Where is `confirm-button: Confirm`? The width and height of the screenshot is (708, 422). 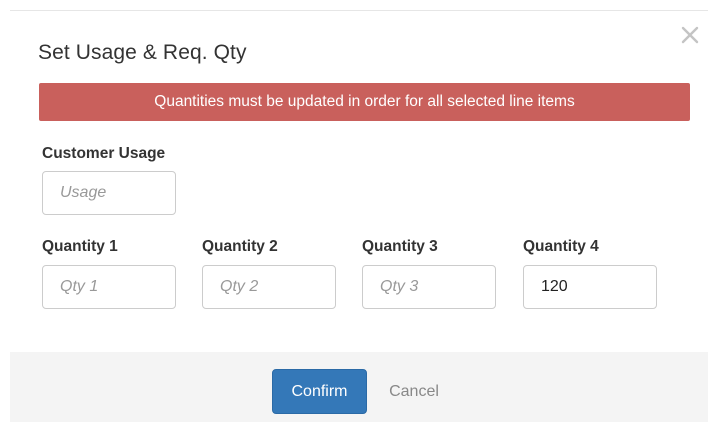
confirm-button: Confirm is located at coordinates (319, 391).